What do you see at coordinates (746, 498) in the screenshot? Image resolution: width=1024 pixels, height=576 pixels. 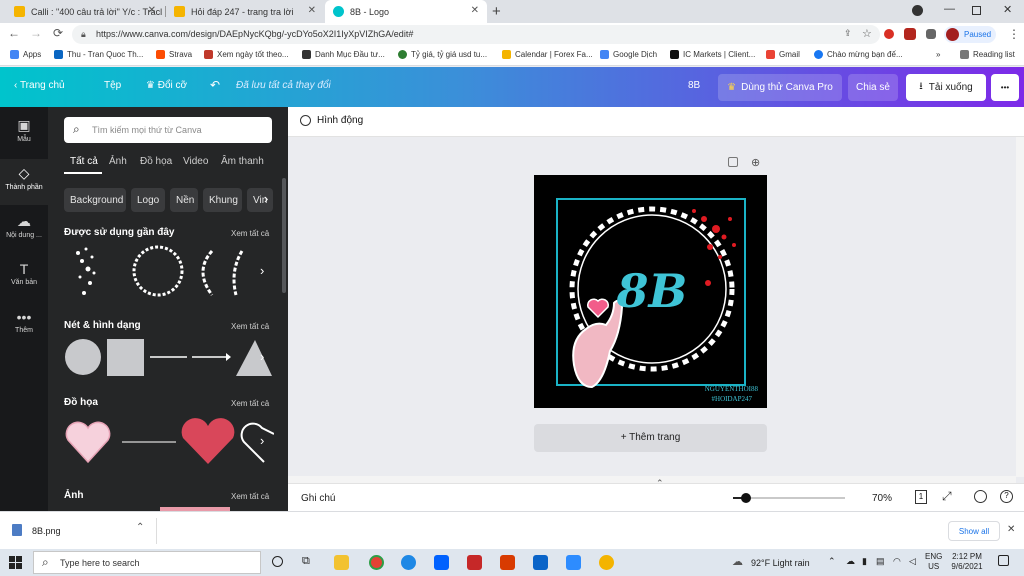 I see `zoom-slider-thumb` at bounding box center [746, 498].